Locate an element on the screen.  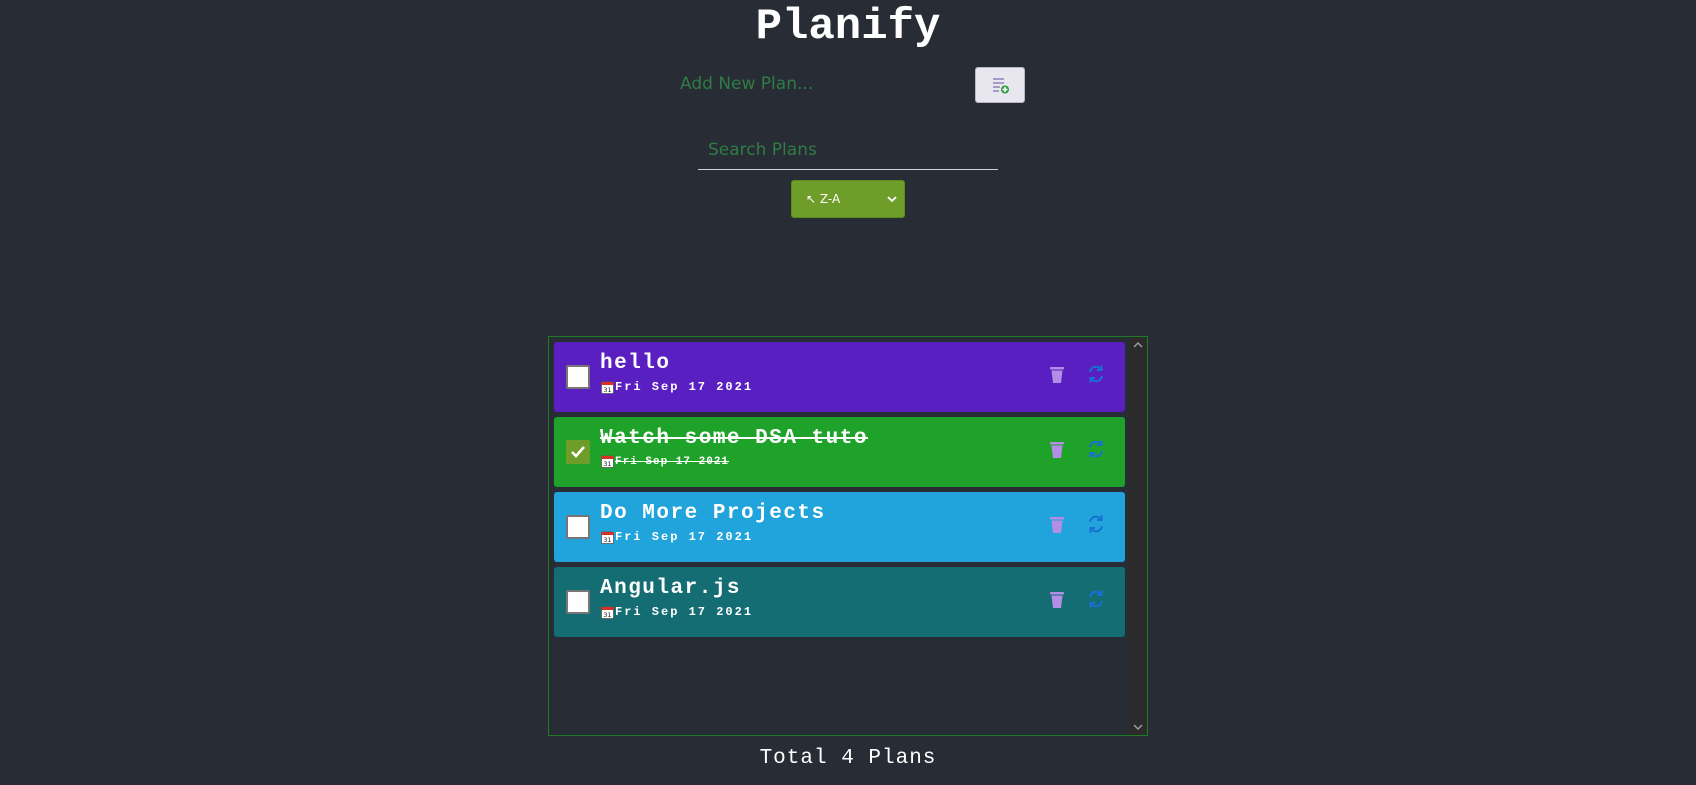
plan-item: Do More Projects 31 Fri Sep 17 2021 is located at coordinates (839, 527).